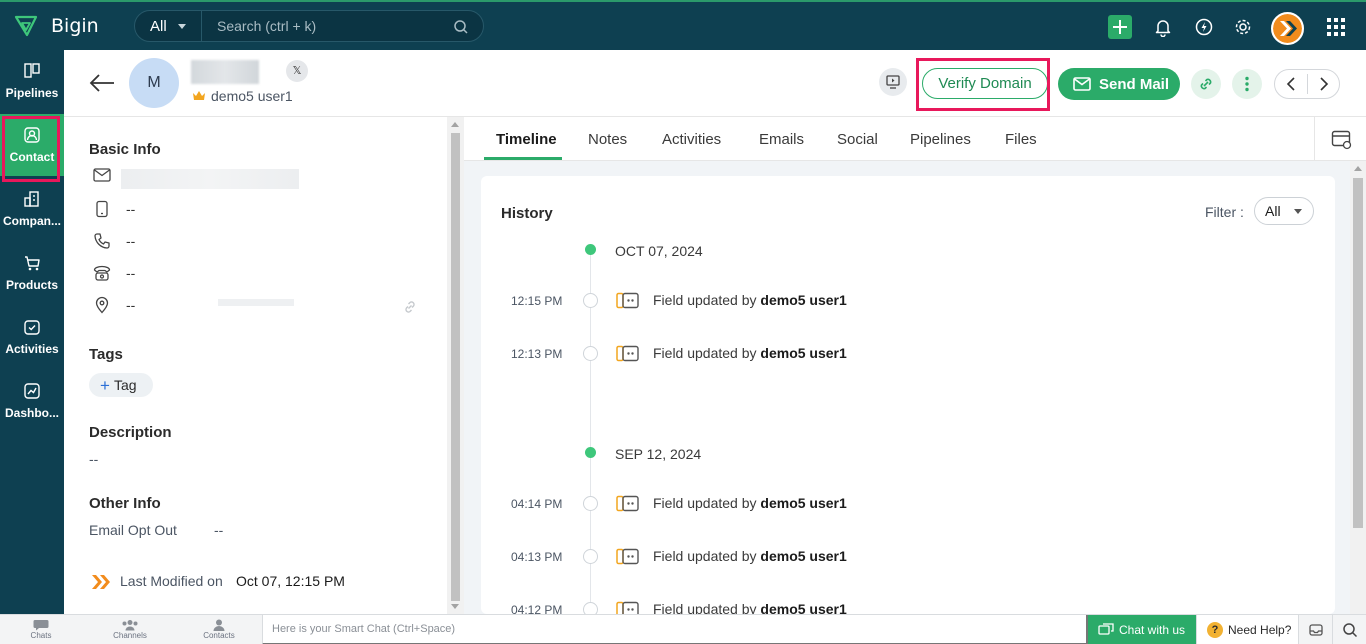  Describe the element at coordinates (323, 26) in the screenshot. I see `search-input` at that location.